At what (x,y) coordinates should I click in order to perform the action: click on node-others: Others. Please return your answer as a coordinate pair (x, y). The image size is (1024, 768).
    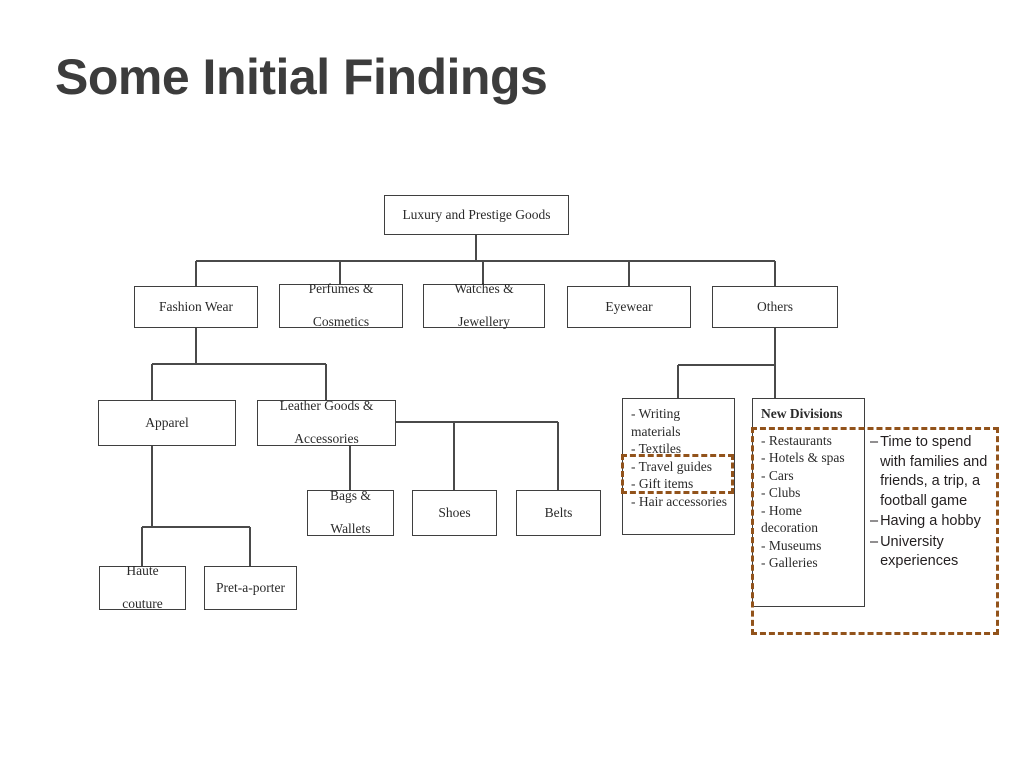
    Looking at the image, I should click on (775, 307).